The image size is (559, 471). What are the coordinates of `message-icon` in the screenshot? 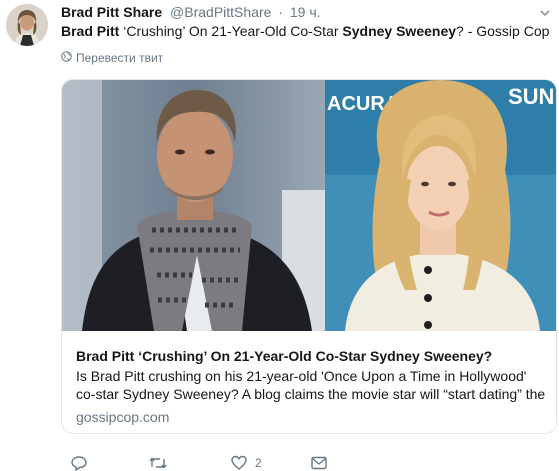 It's located at (319, 463).